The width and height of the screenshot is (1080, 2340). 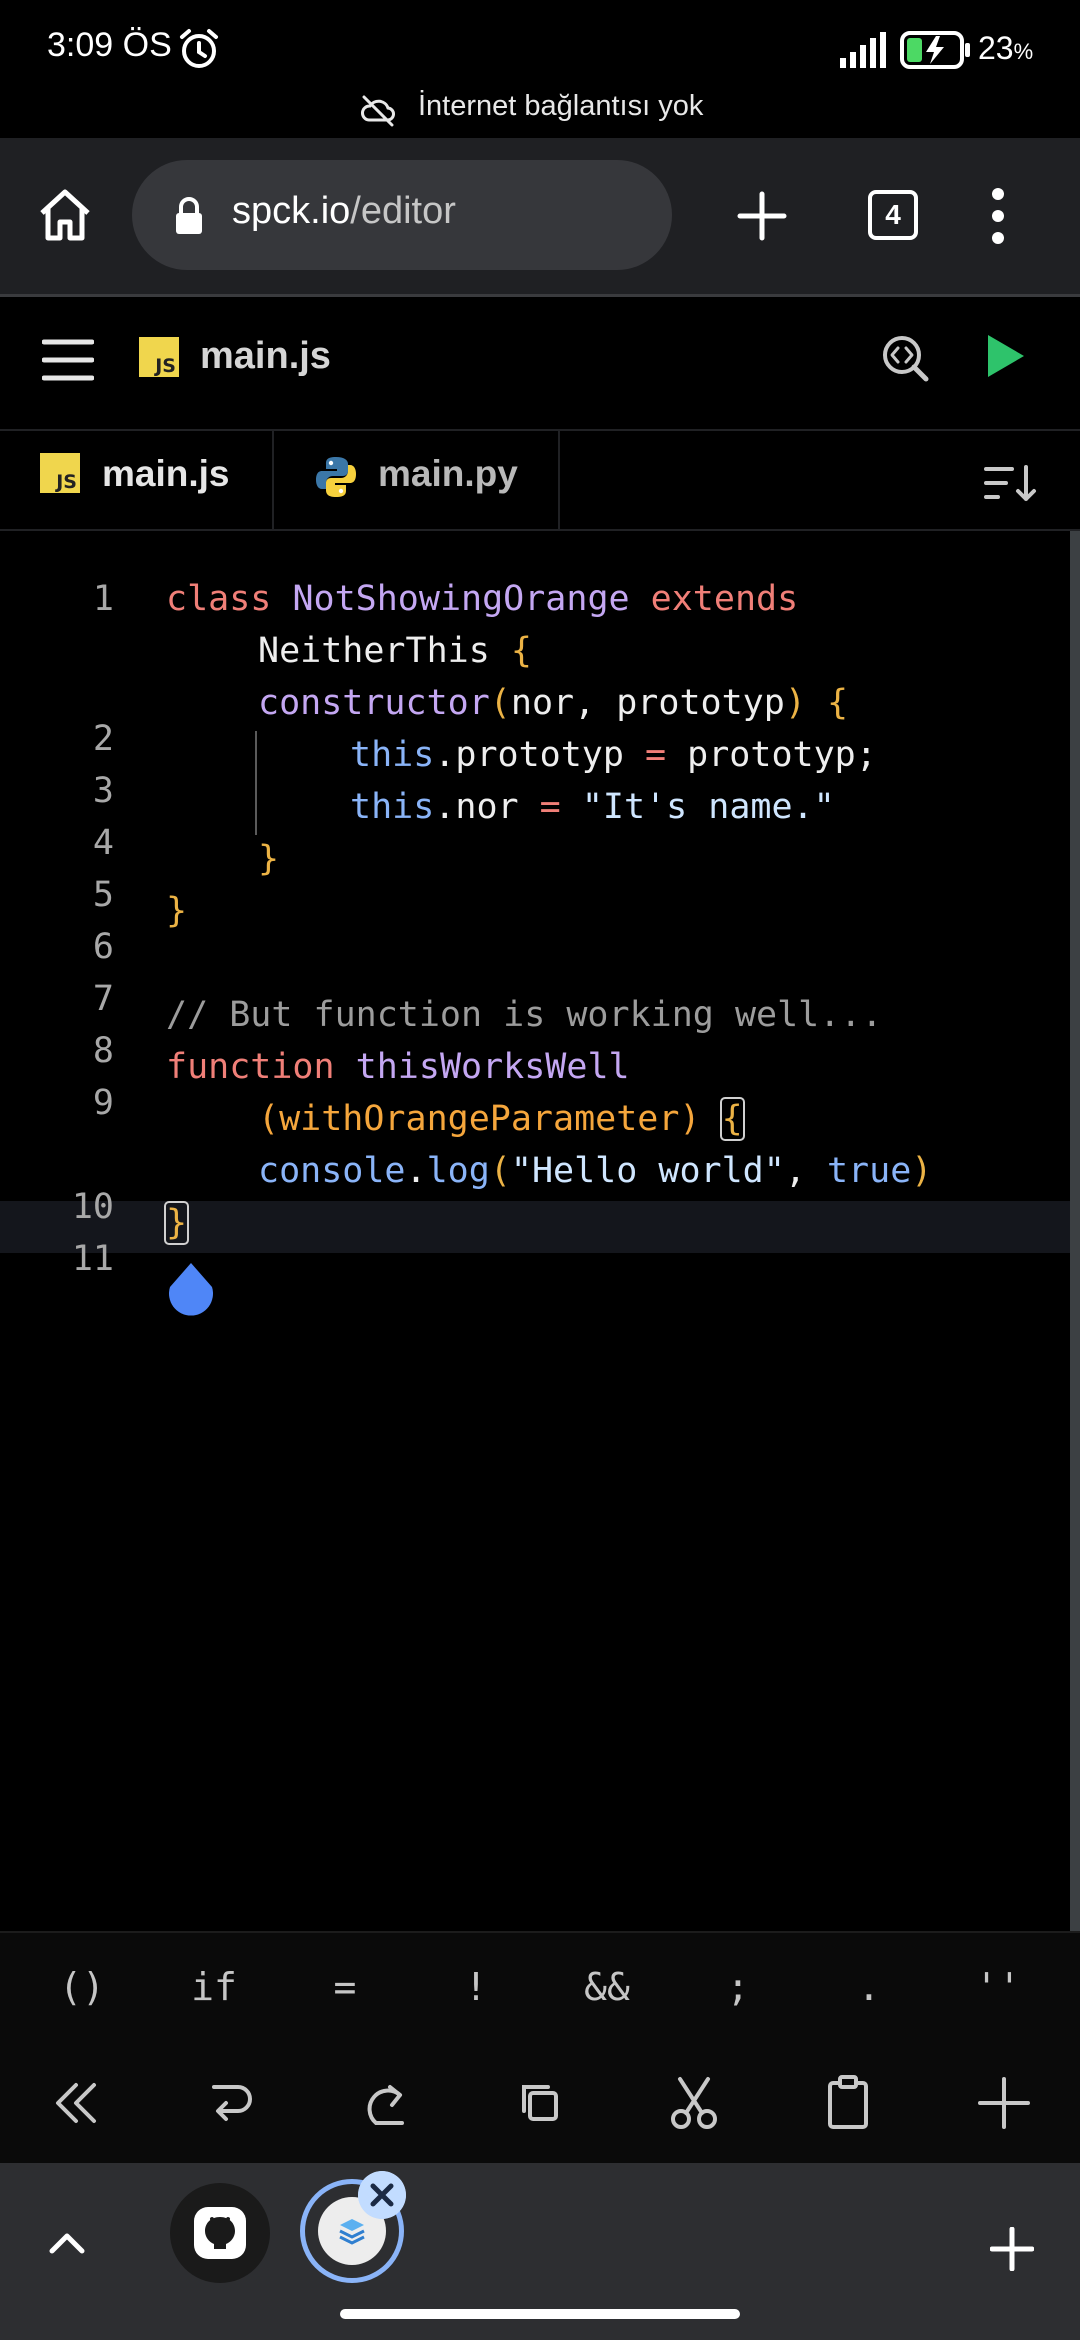 I want to click on code-token: function, so click(x=261, y=1067).